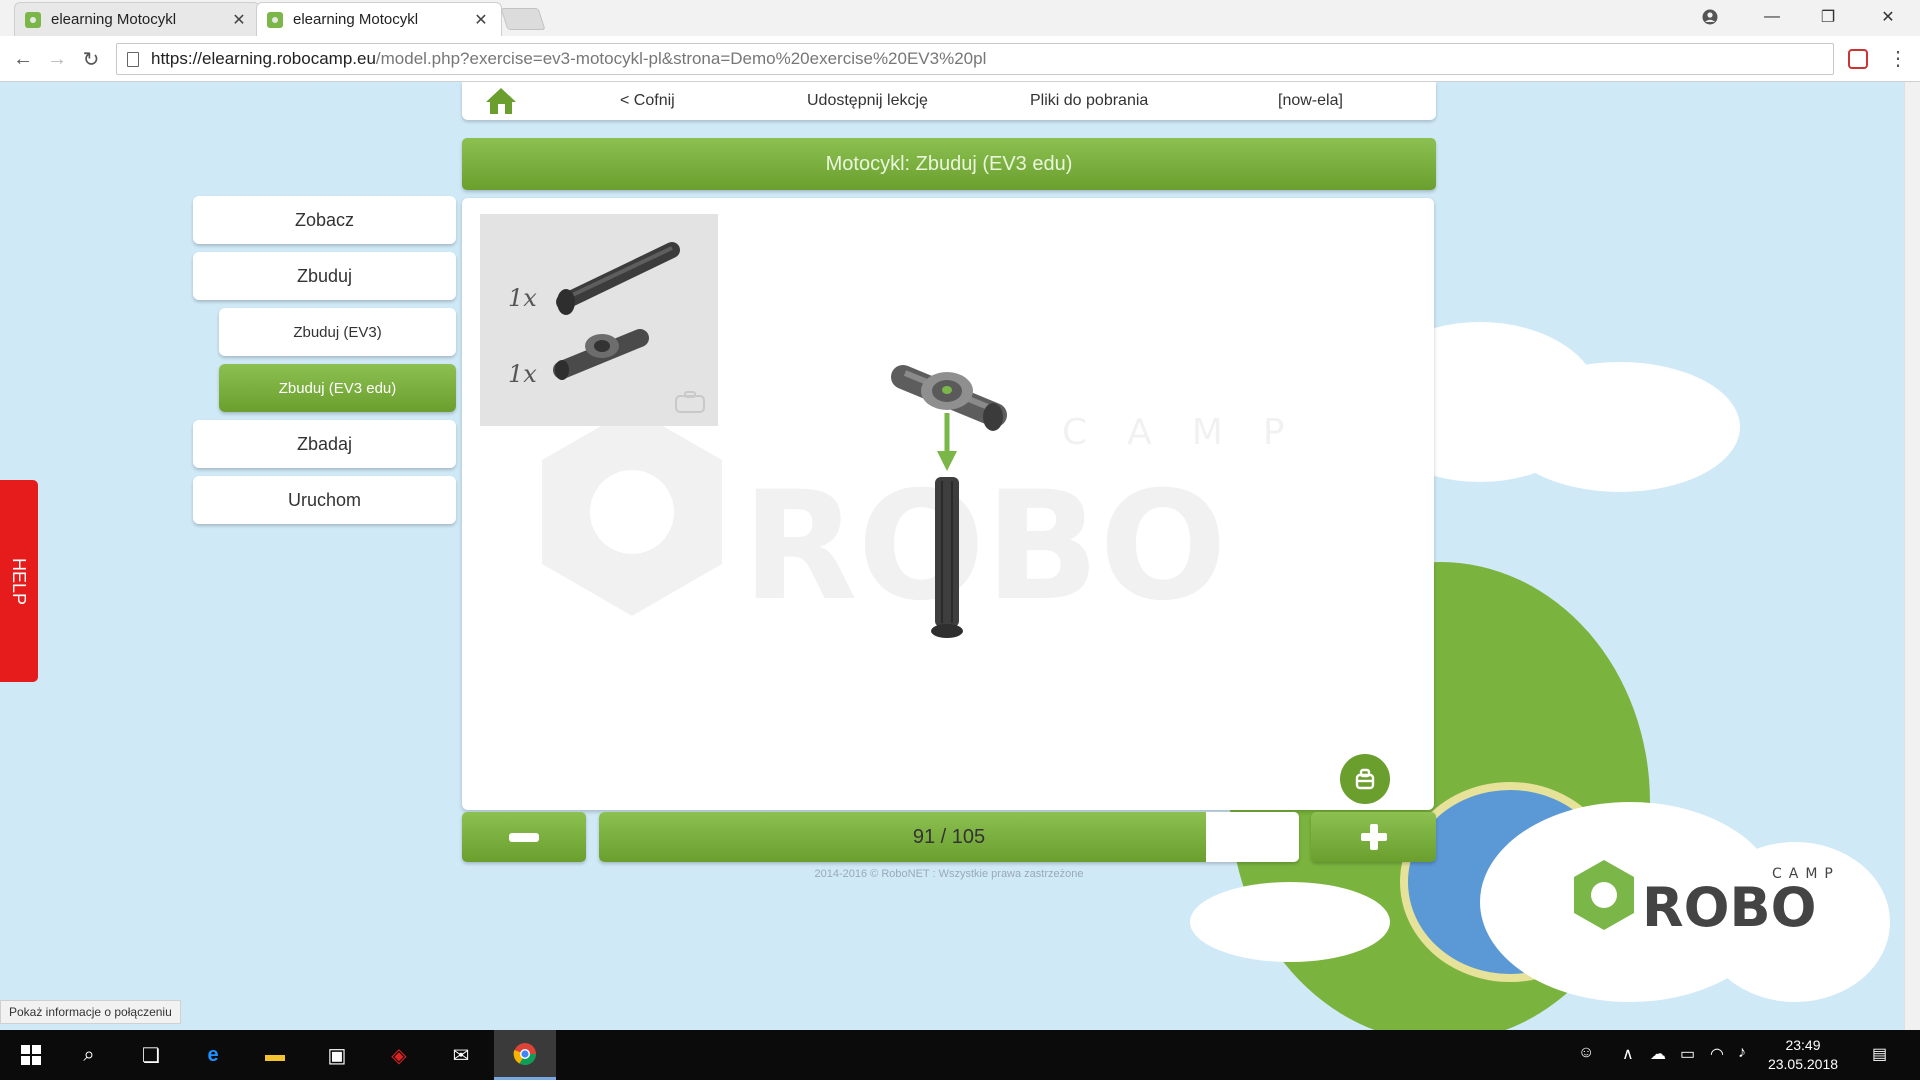 This screenshot has width=1920, height=1080. I want to click on restore-icon: ❐, so click(1828, 17).